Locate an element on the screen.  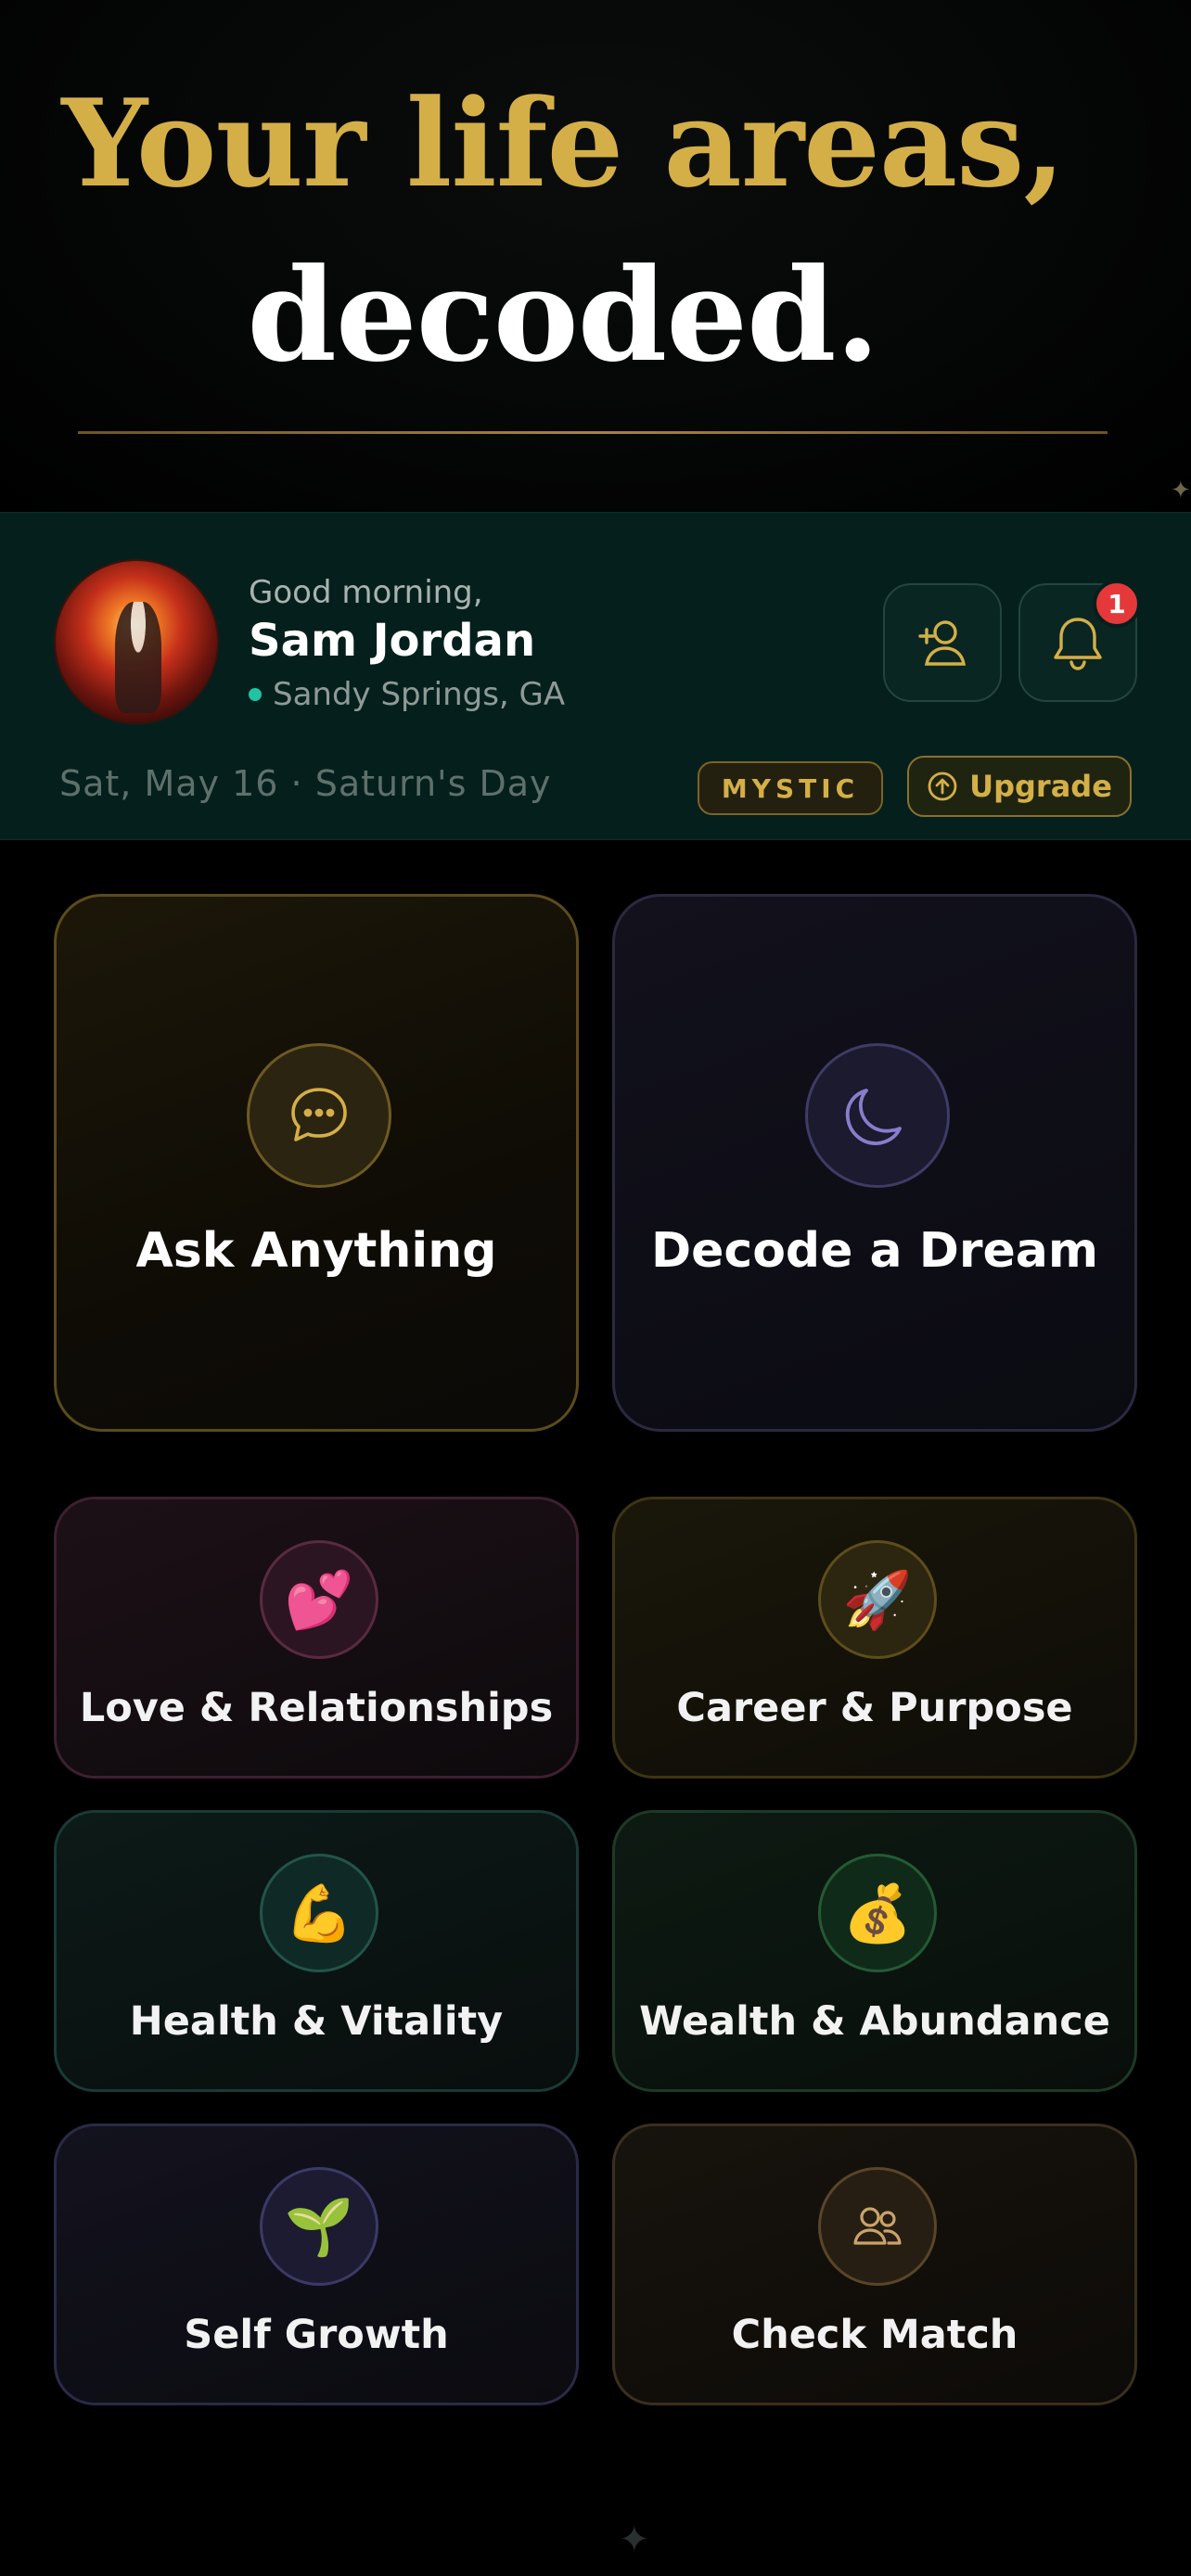
greeting-text: Good morning, is located at coordinates (366, 592).